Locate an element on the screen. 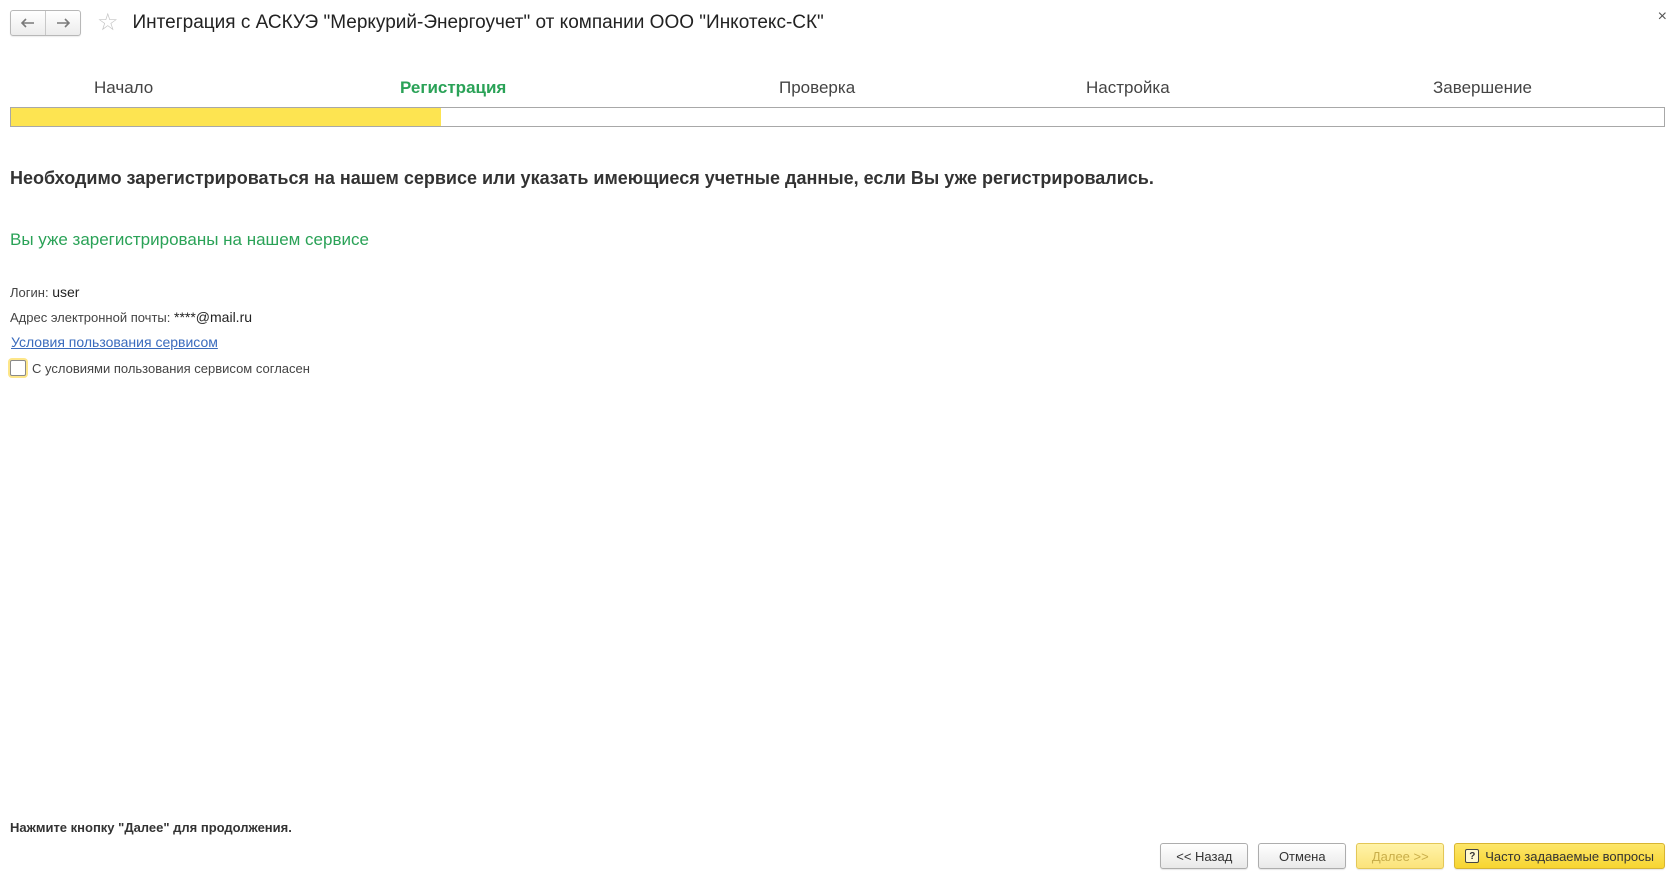 The image size is (1677, 880). back-button: << Назад is located at coordinates (1204, 856).